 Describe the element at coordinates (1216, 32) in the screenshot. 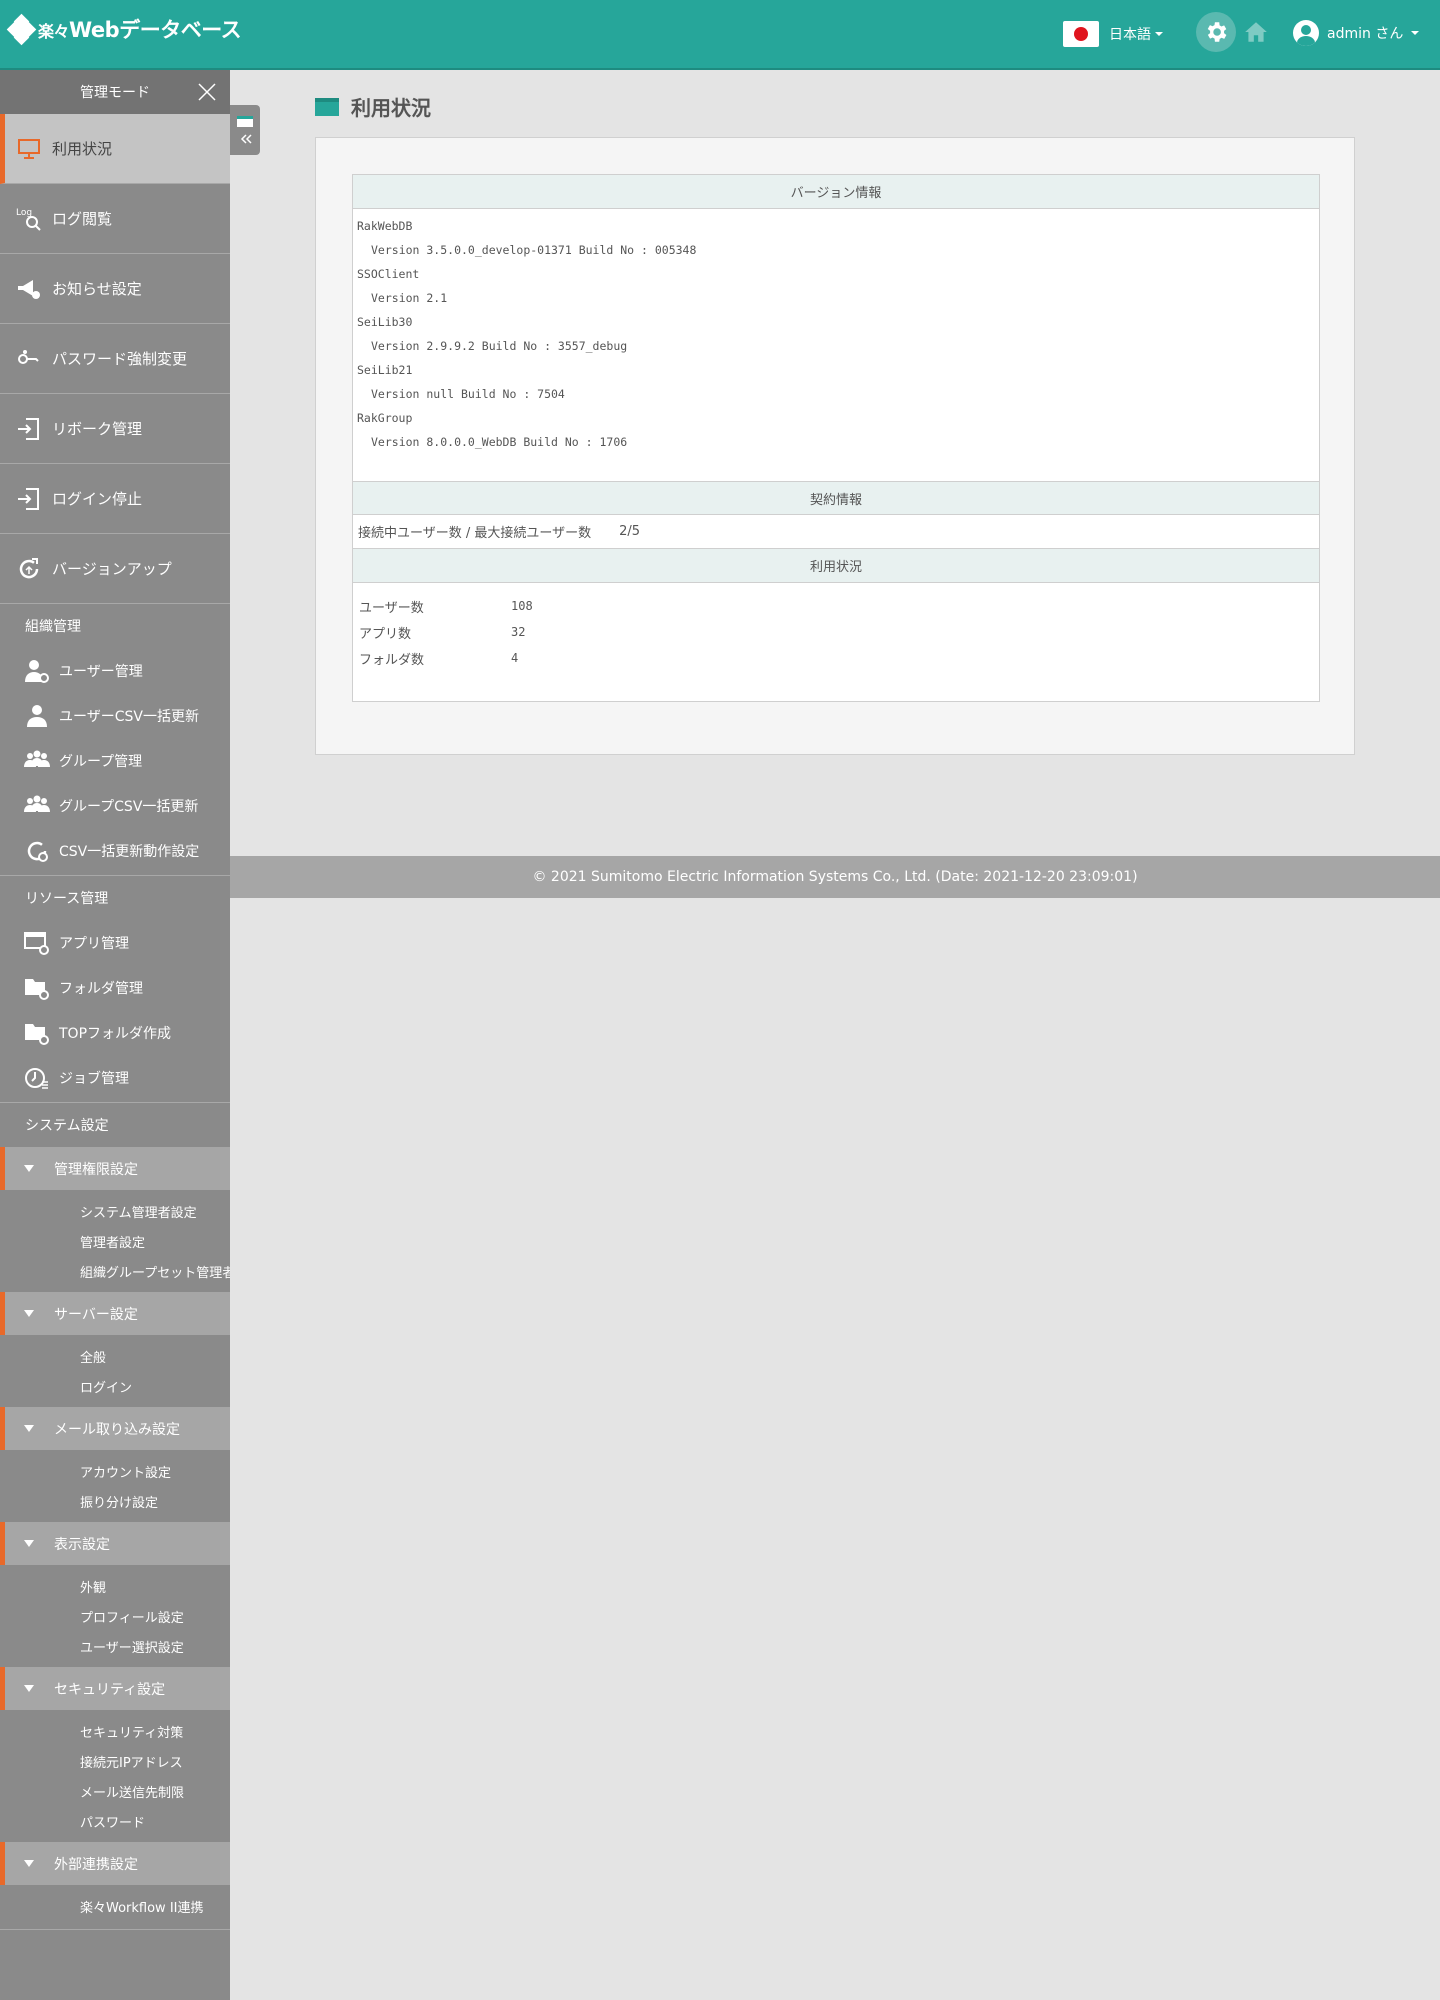

I see `settings-button` at that location.